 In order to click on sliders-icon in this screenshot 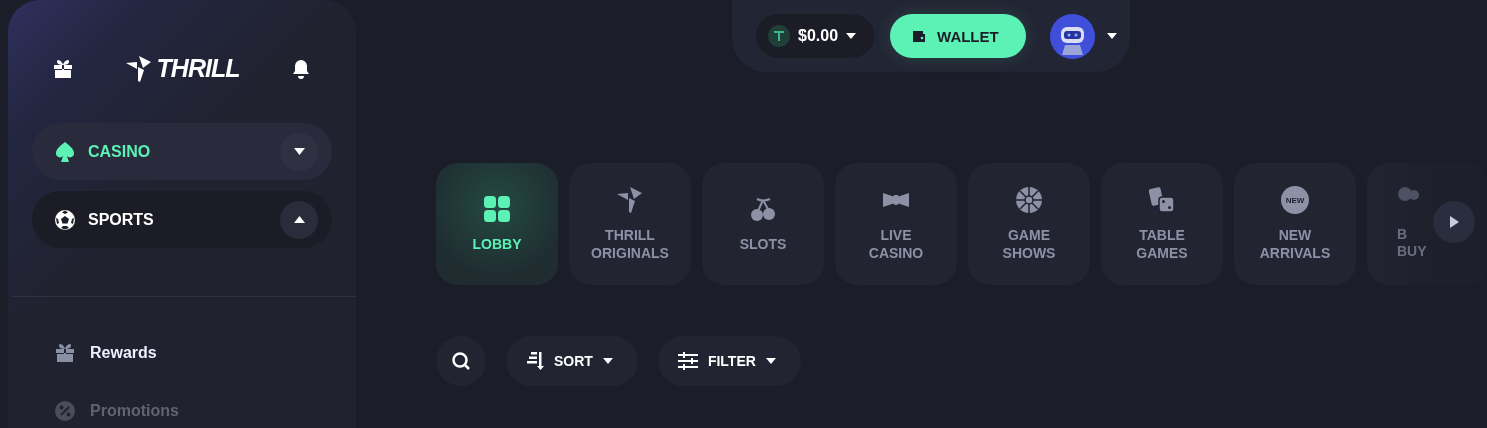, I will do `click(687, 361)`.